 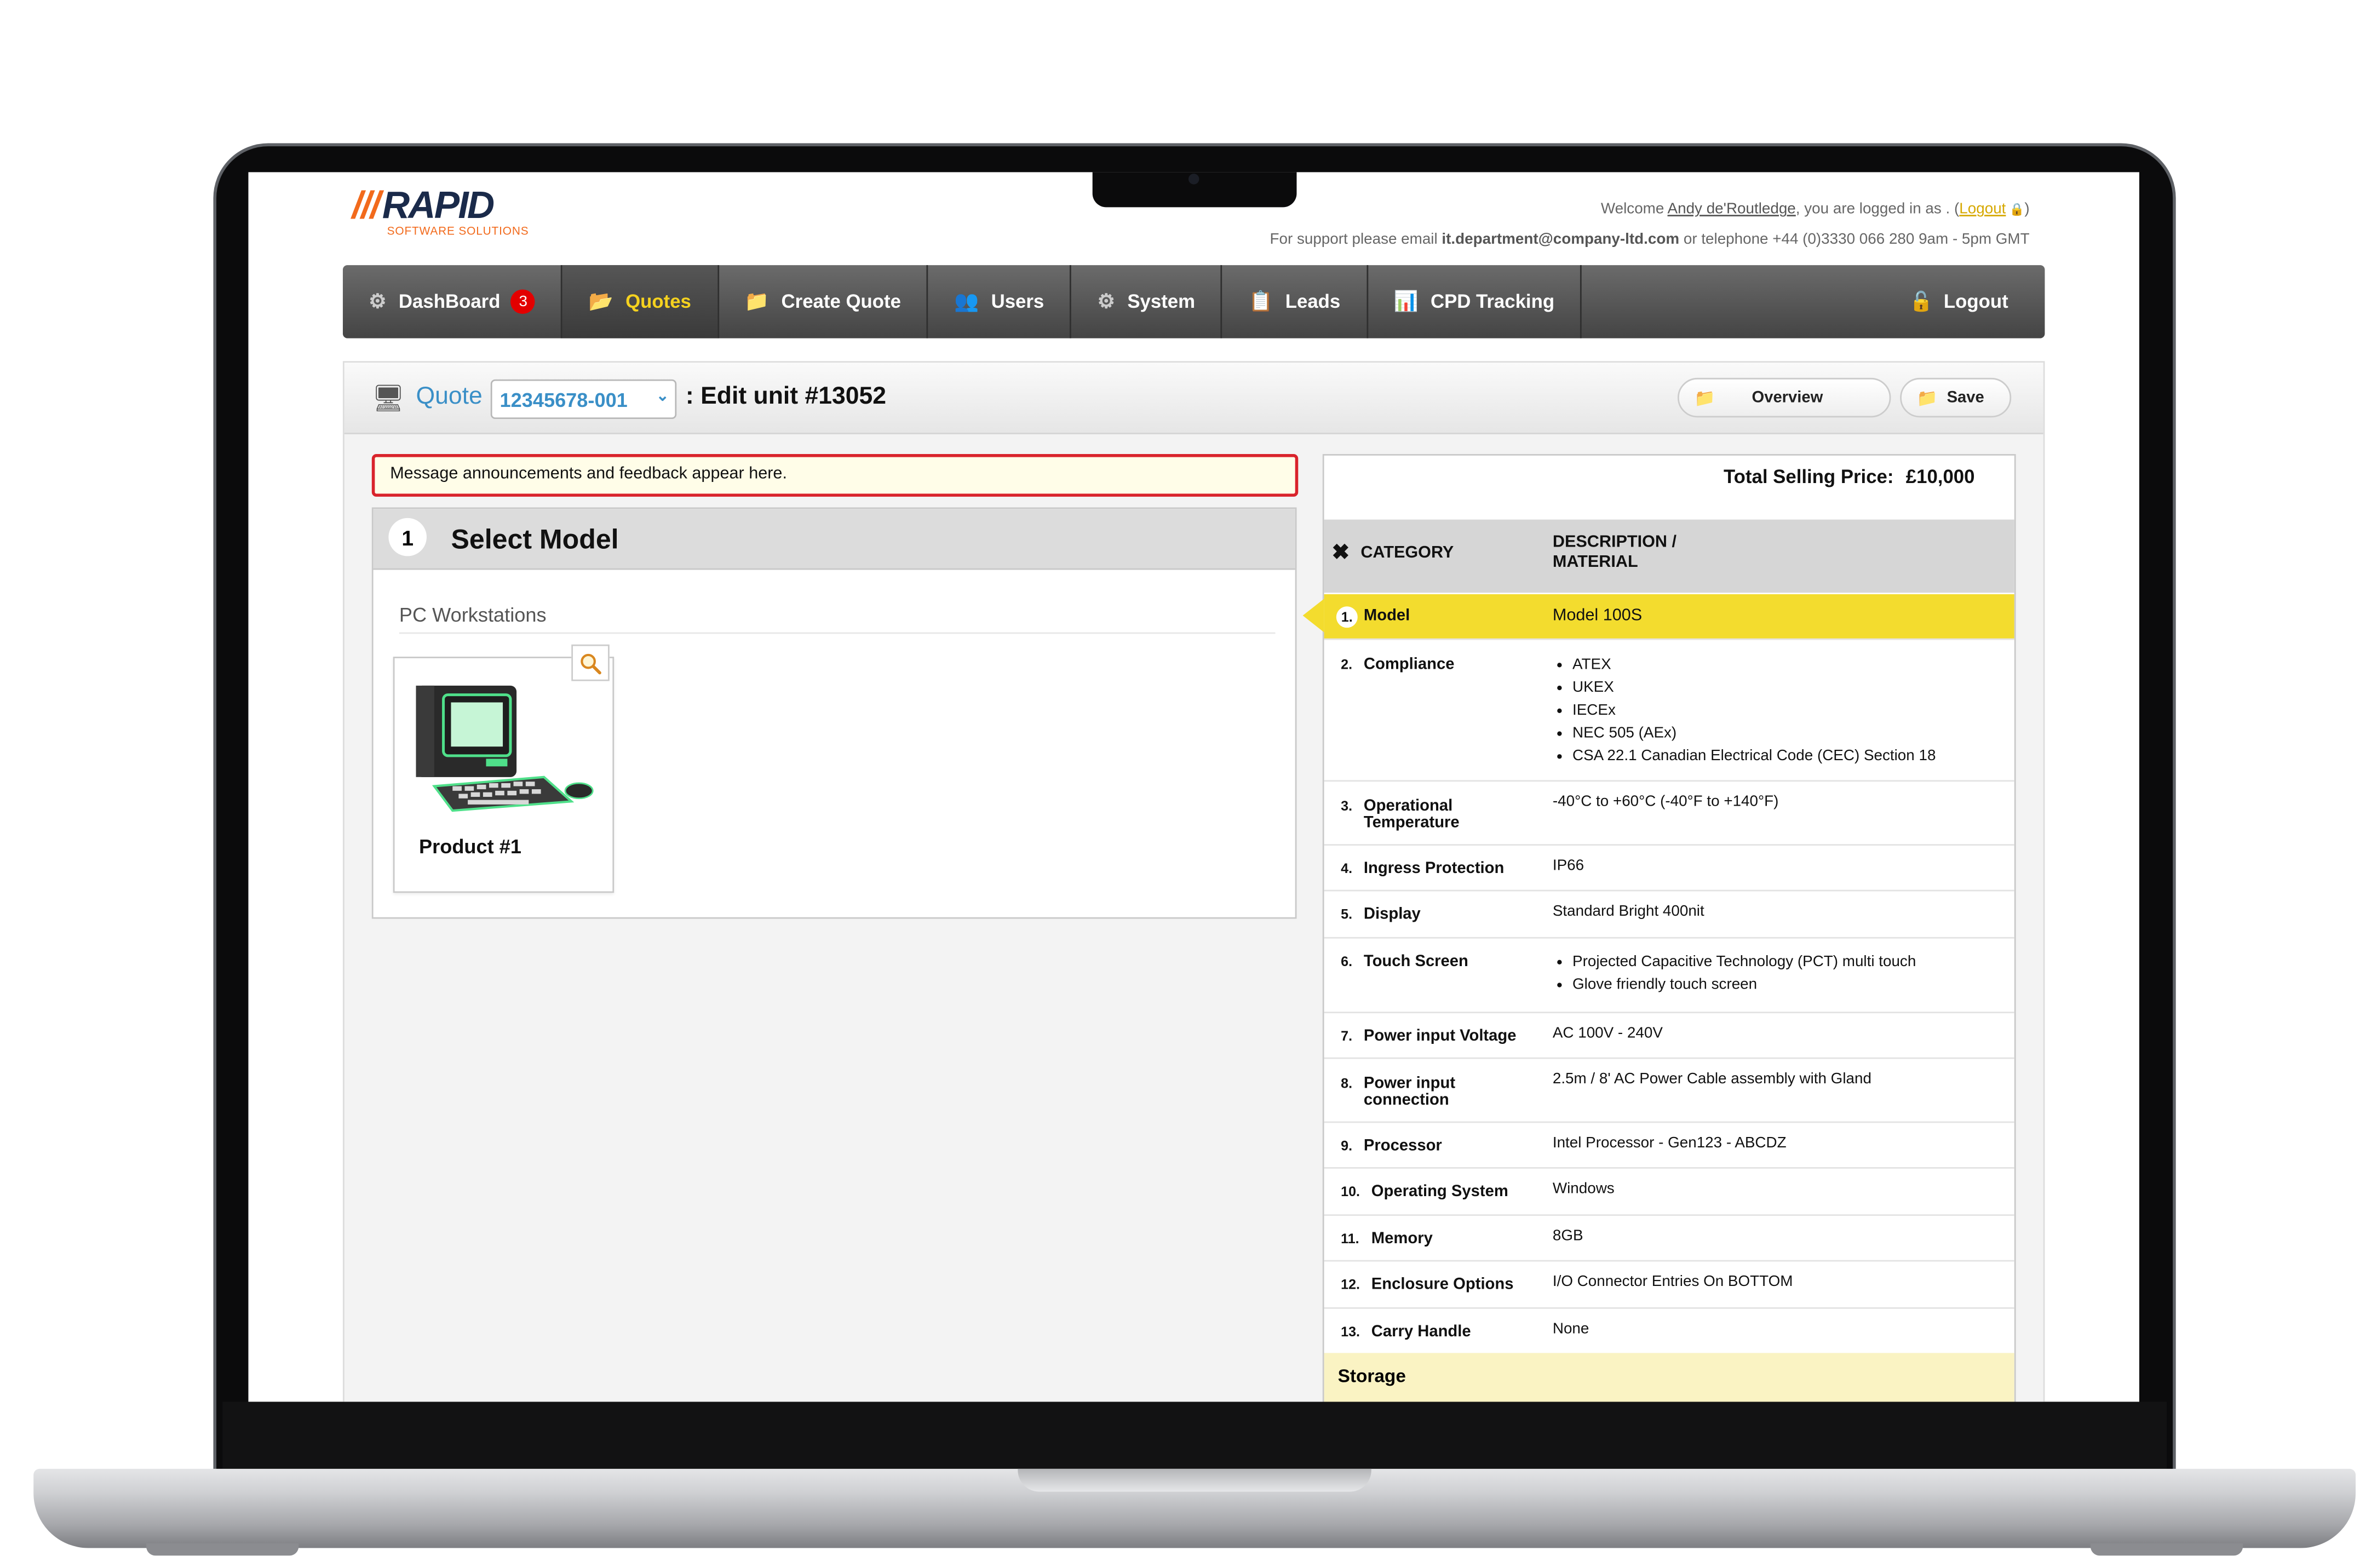 I want to click on save-button-label: Save, so click(x=1966, y=397).